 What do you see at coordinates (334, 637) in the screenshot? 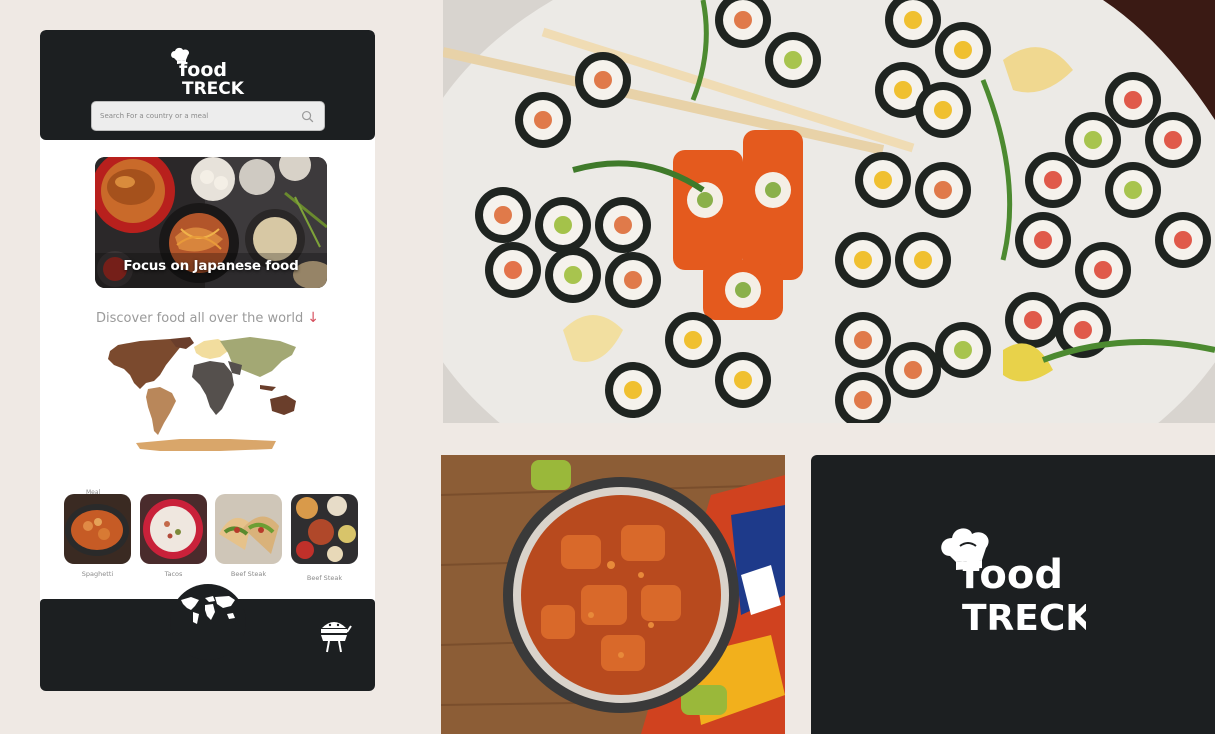
I see `burger-mascot-icon` at bounding box center [334, 637].